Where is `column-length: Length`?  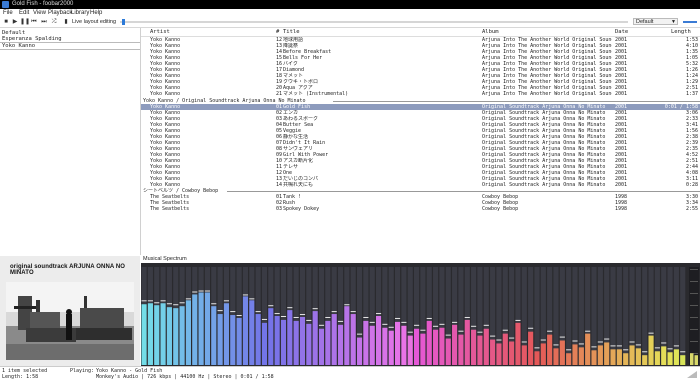 column-length: Length is located at coordinates (681, 32).